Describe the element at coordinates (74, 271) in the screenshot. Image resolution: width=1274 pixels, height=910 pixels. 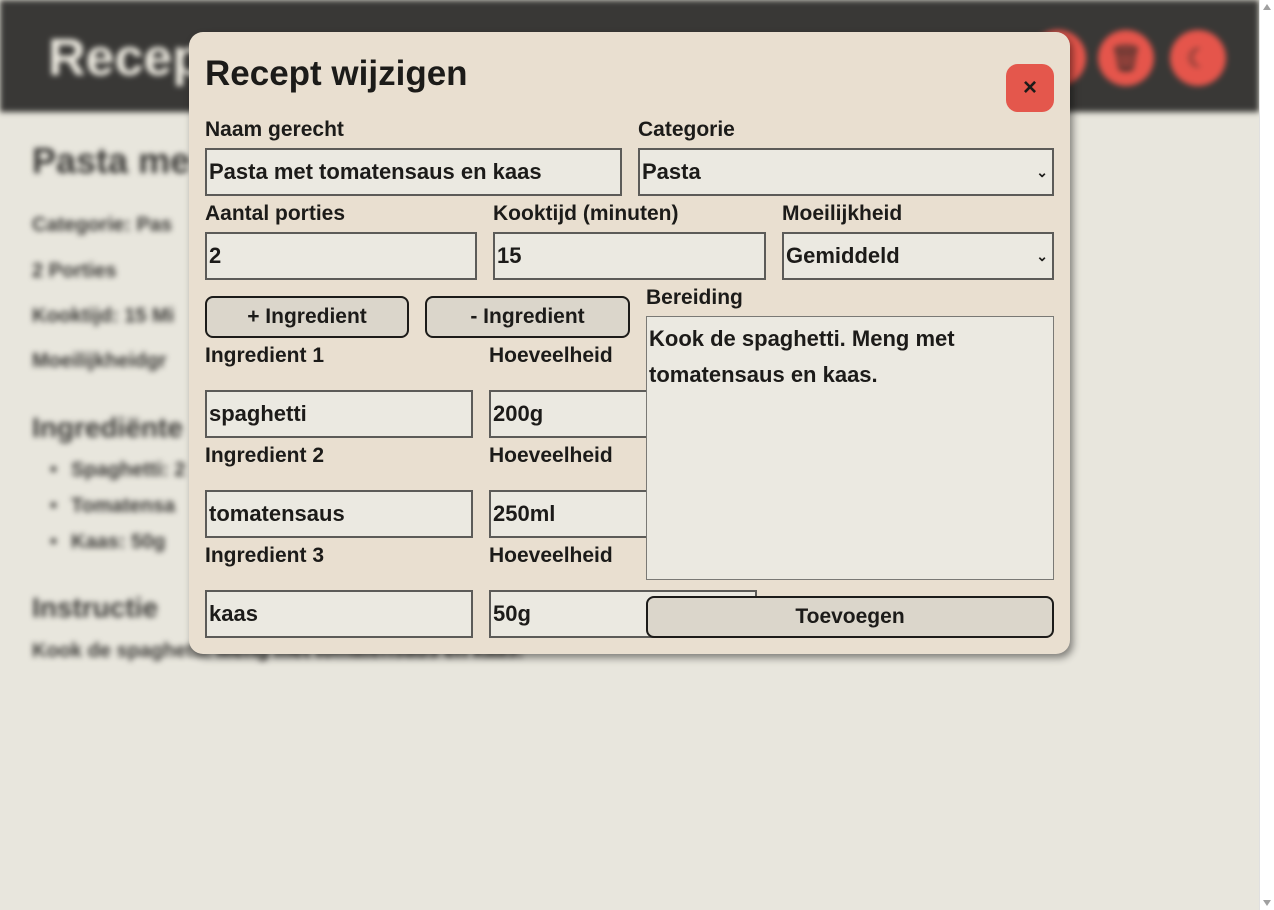
I see `recipe-portions: 2 Porties` at that location.